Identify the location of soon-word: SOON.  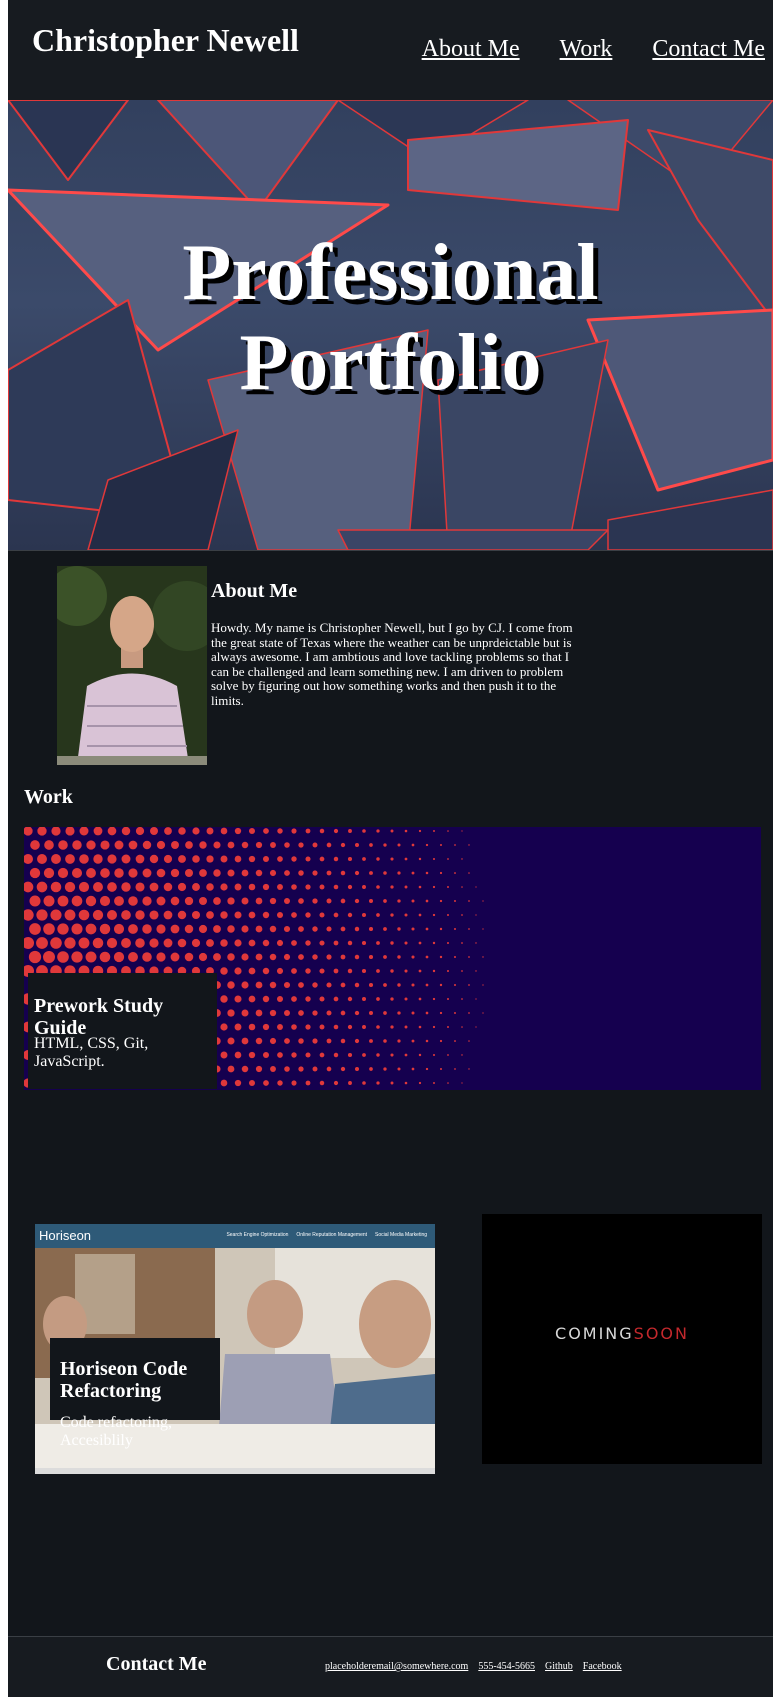
(661, 1333).